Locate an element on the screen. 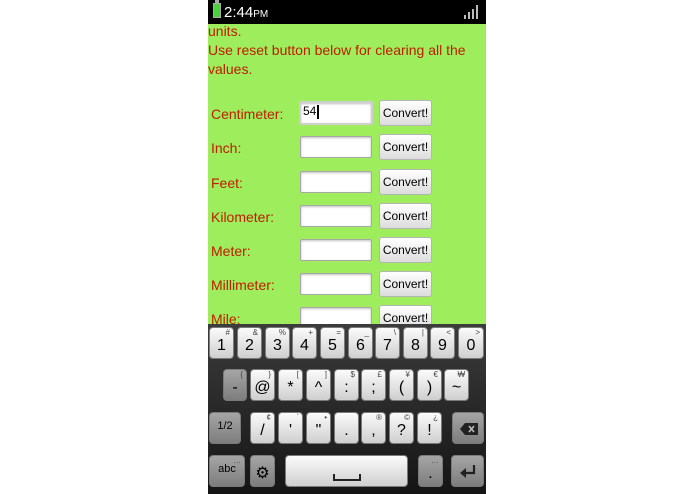  key-sub: $ is located at coordinates (352, 374).